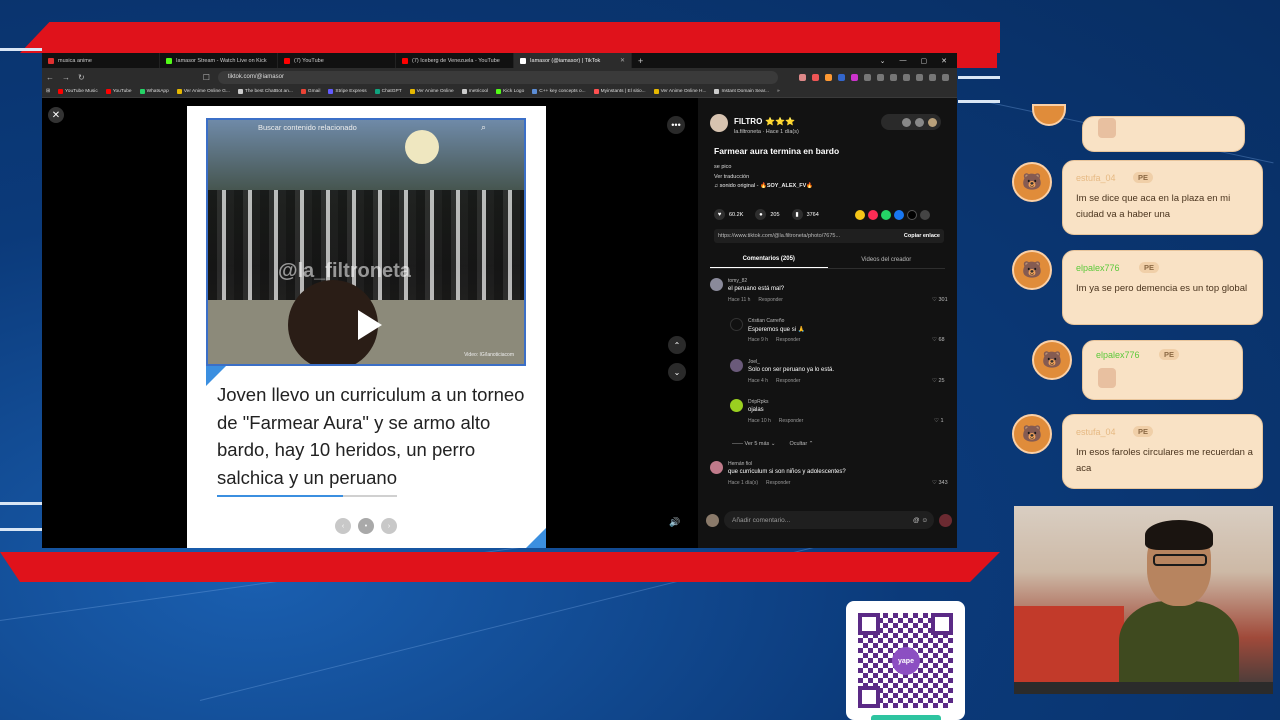 The height and width of the screenshot is (720, 1280). Describe the element at coordinates (860, 215) in the screenshot. I see `share-repost-icon` at that location.